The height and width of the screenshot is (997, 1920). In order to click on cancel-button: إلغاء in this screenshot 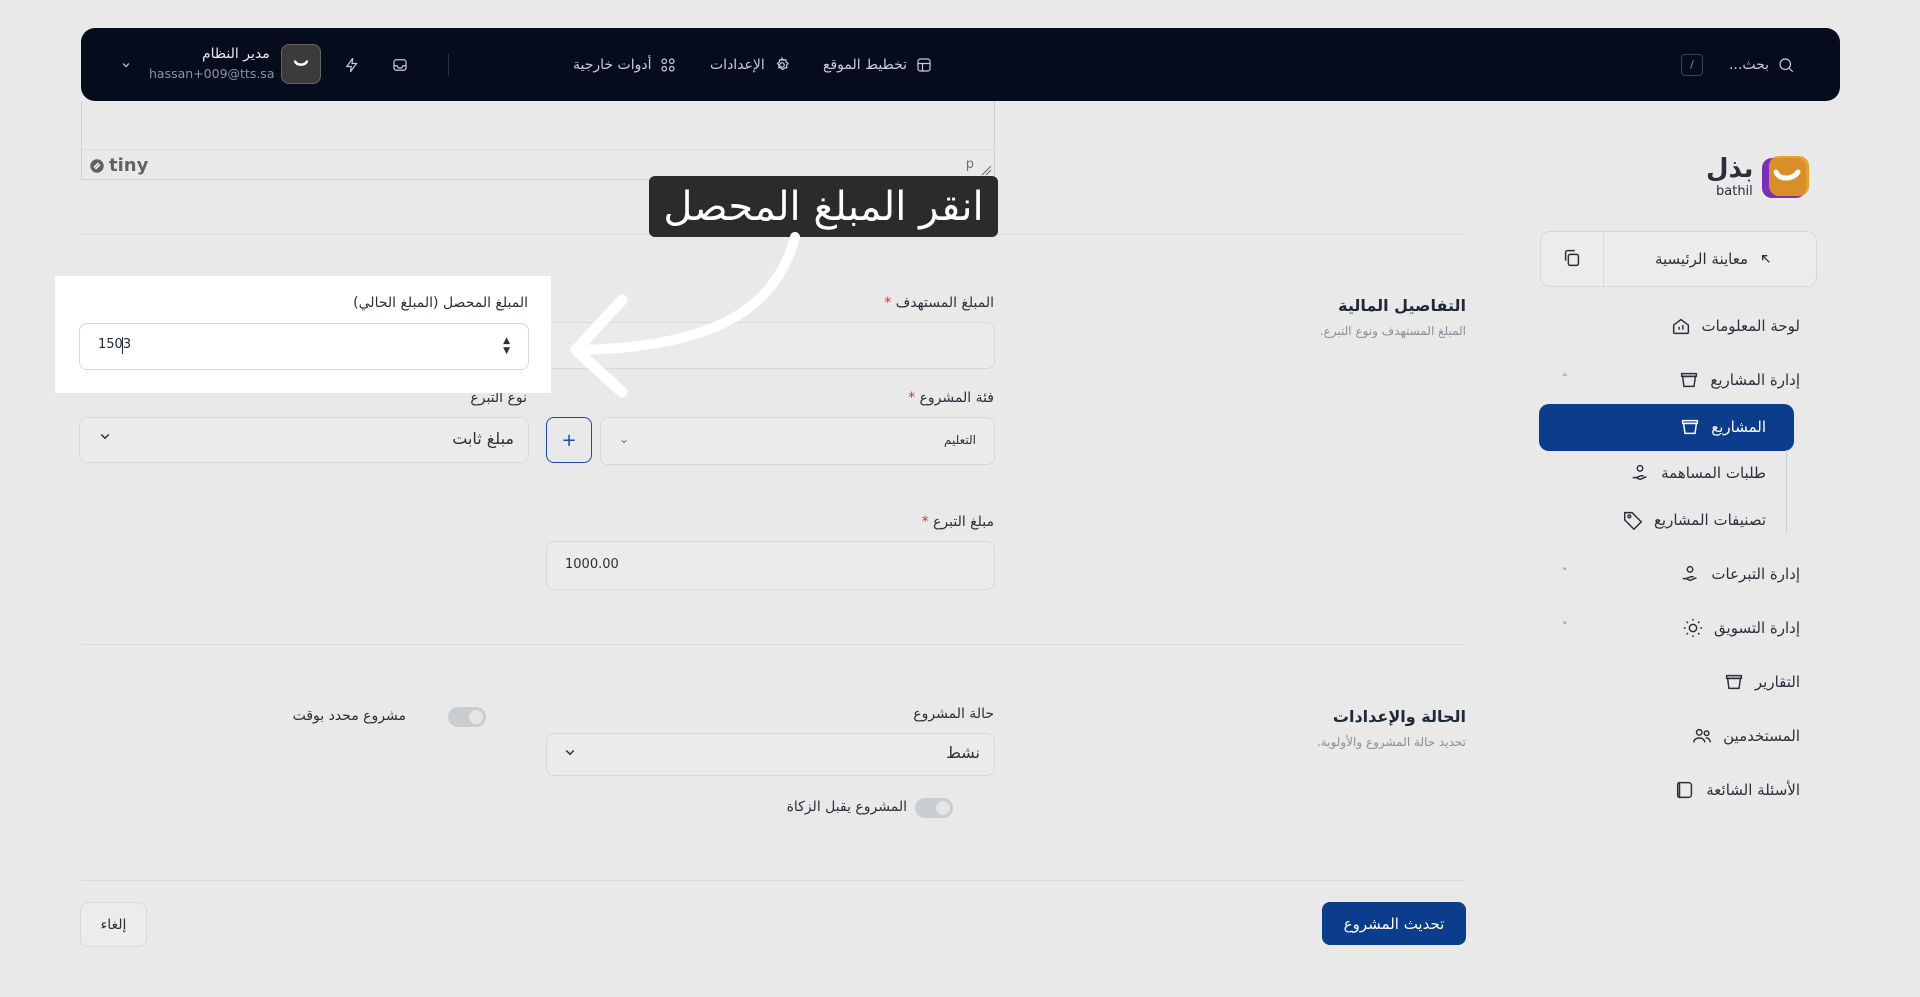, I will do `click(113, 924)`.